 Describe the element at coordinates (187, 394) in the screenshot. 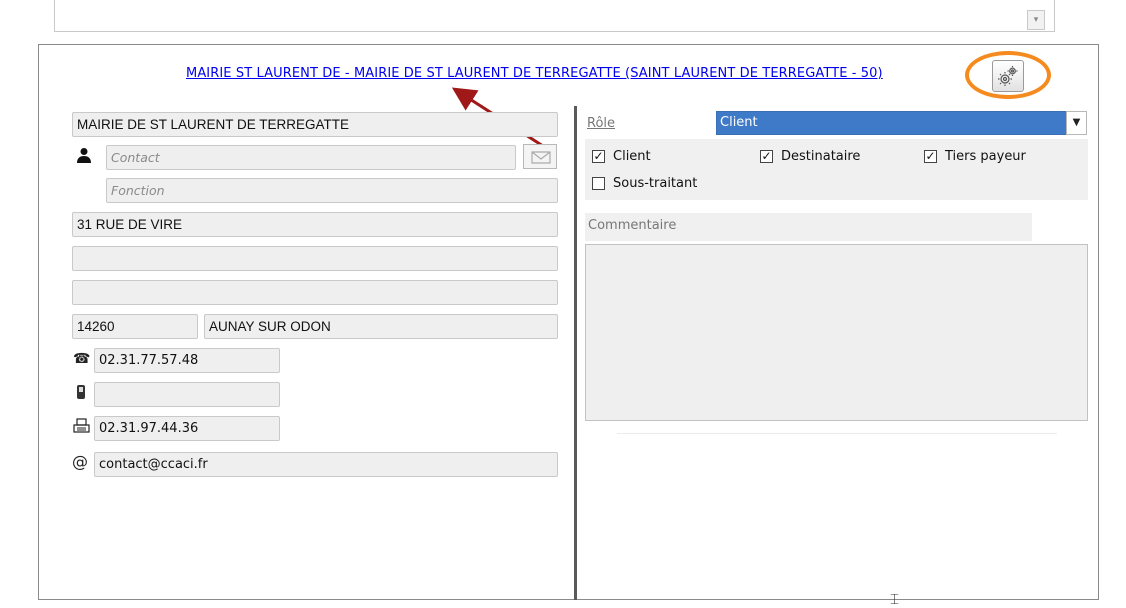

I see `mobile-field` at that location.